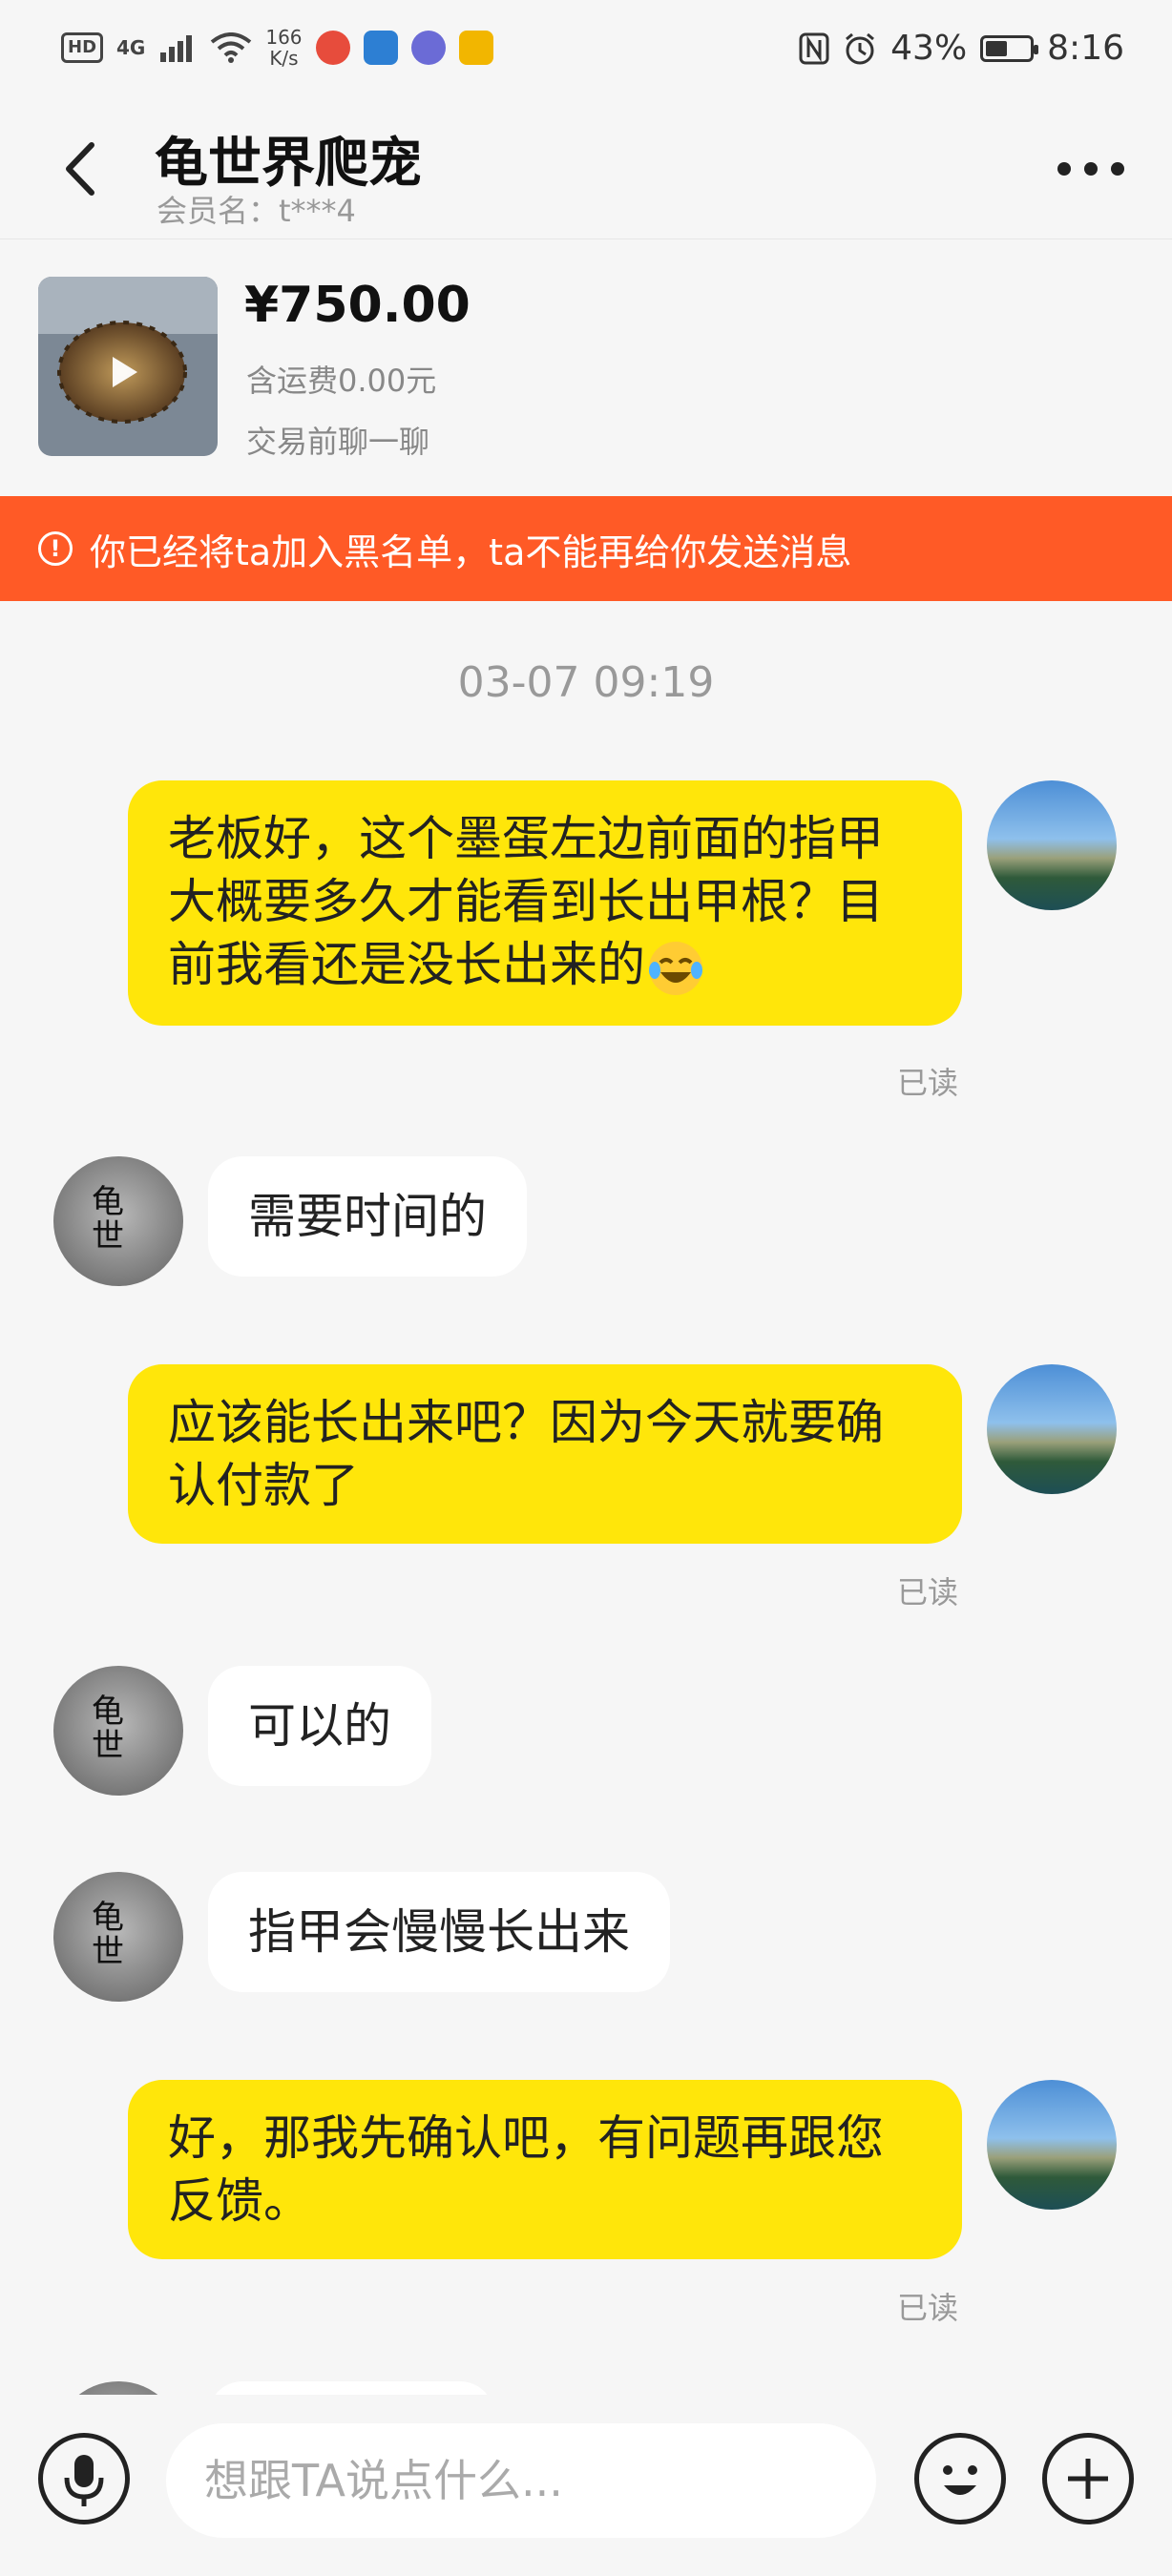 This screenshot has height=2576, width=1172. I want to click on message-bubble-received: 需要时间的, so click(367, 1216).